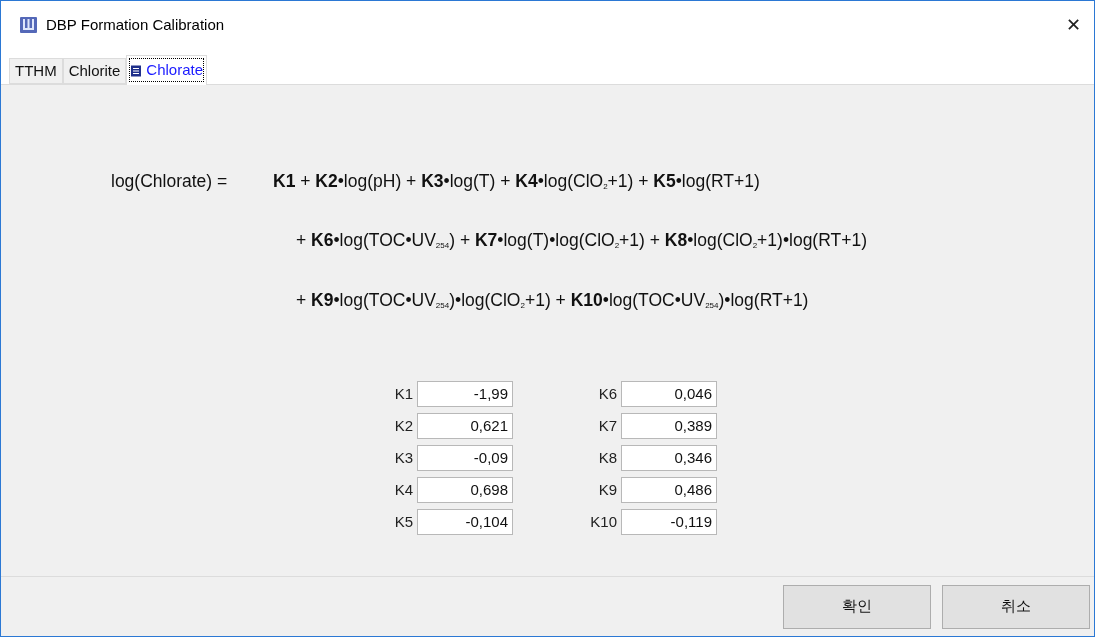 The width and height of the screenshot is (1095, 637). I want to click on tab: Chlorite, so click(94, 71).